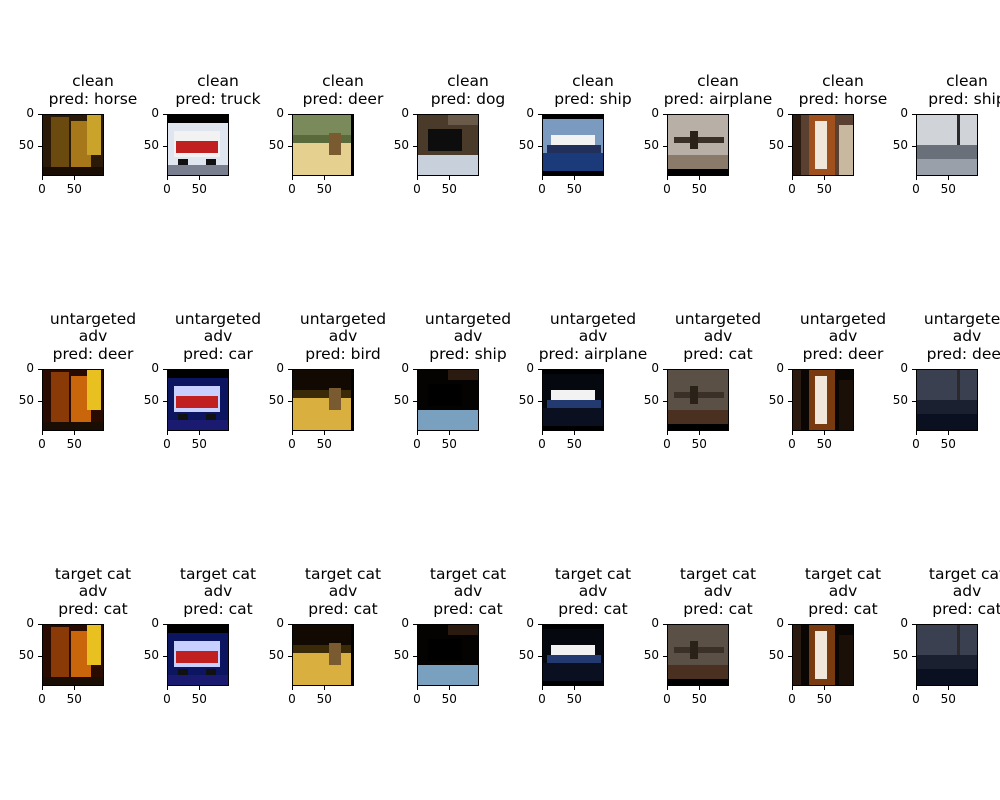  I want to click on subplot-title-line: target cat, so click(964, 573).